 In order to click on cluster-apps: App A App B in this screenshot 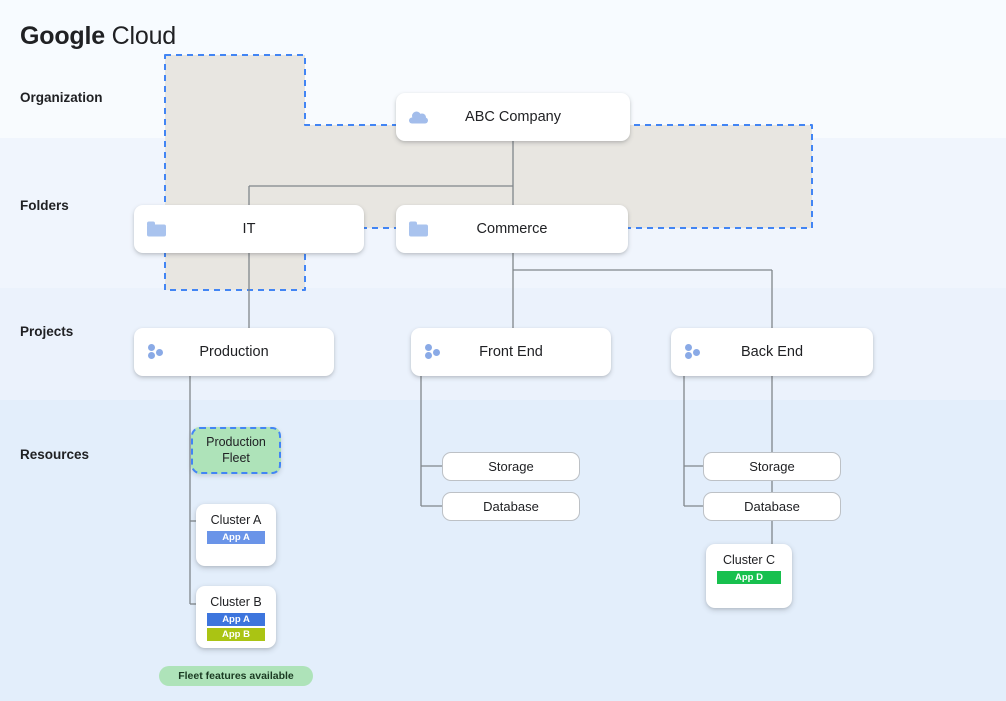, I will do `click(236, 627)`.